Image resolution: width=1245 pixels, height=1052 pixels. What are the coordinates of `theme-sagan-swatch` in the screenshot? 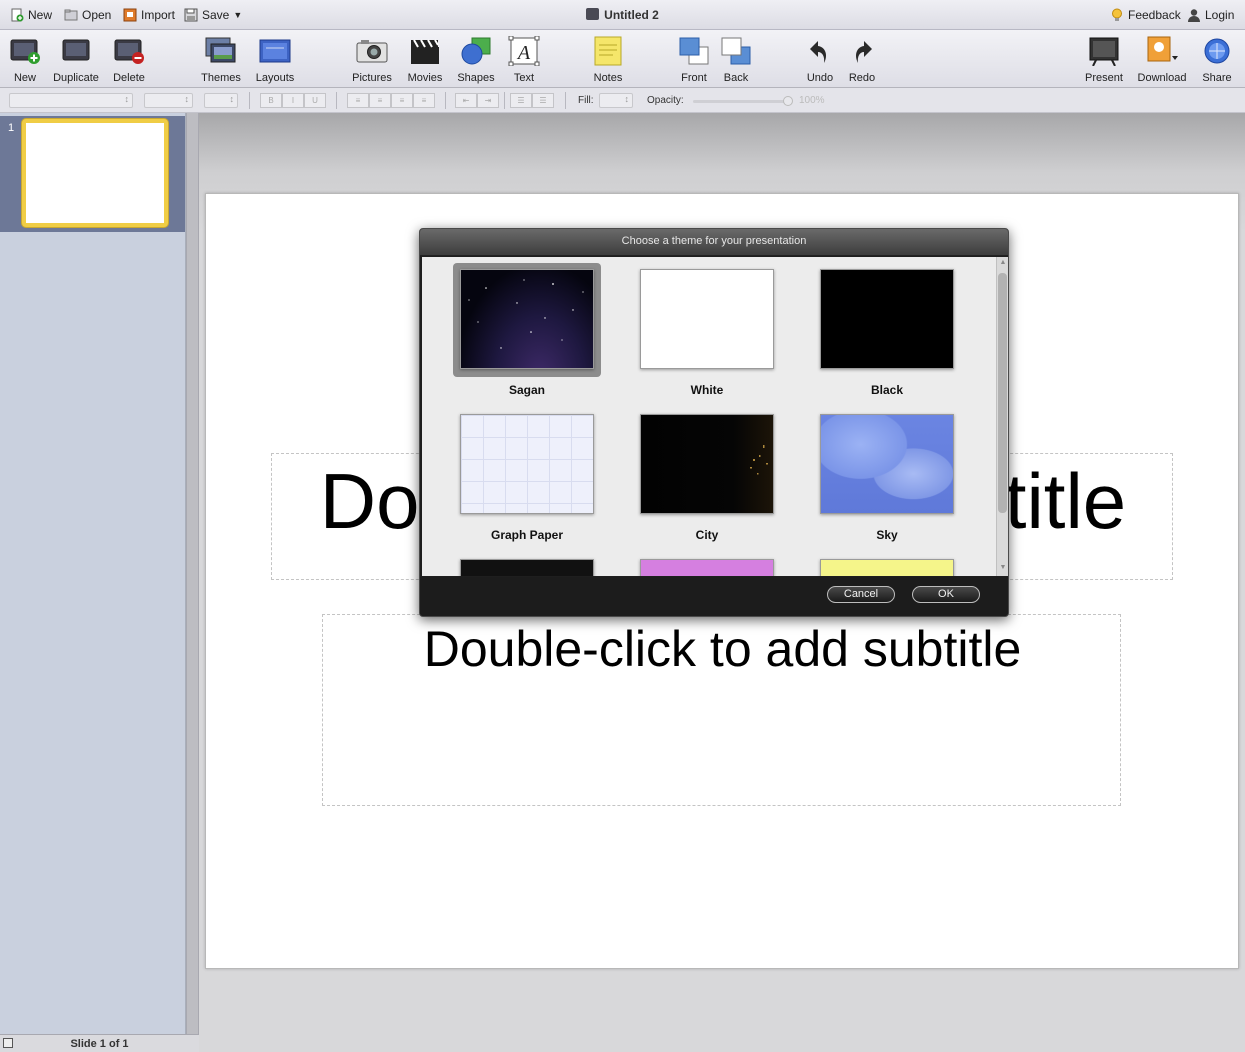 It's located at (527, 319).